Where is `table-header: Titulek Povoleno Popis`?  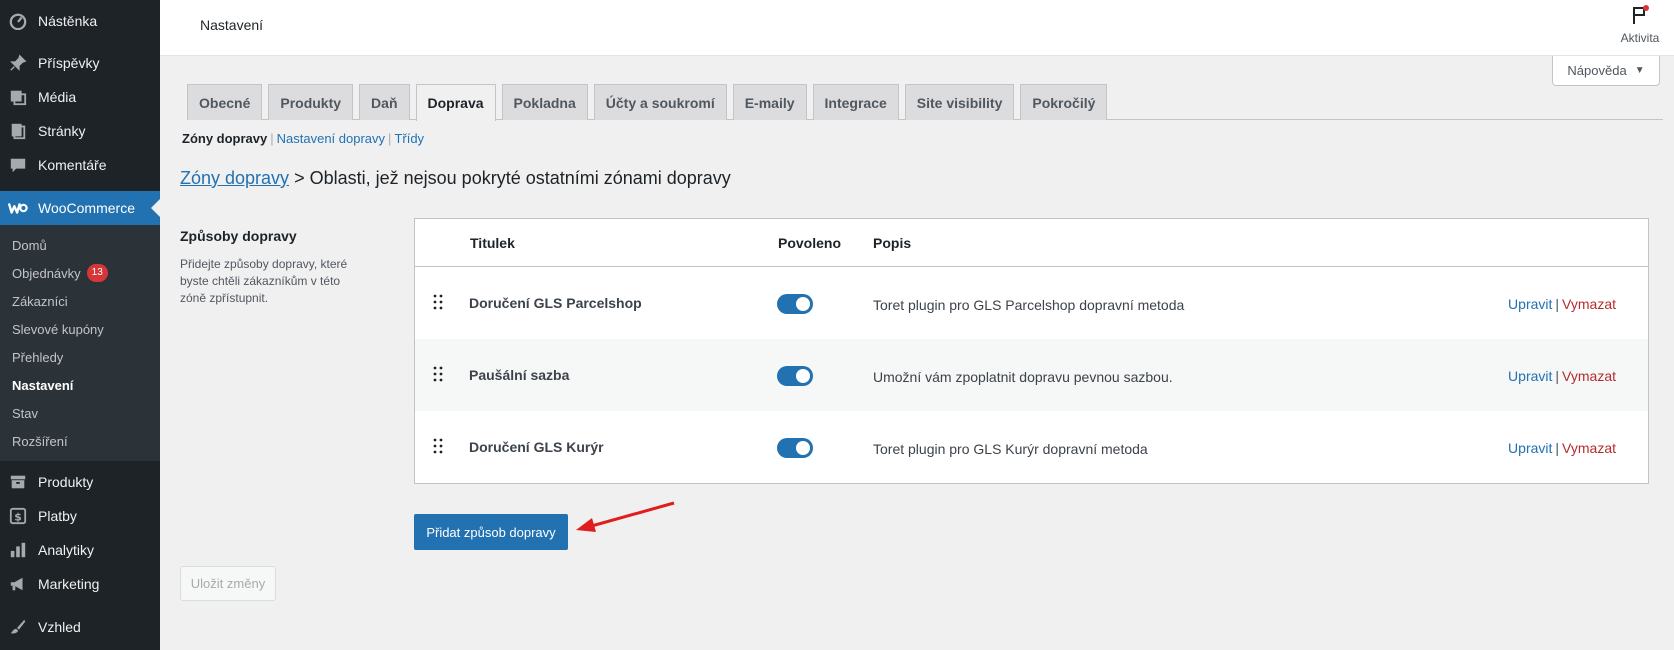
table-header: Titulek Povoleno Popis is located at coordinates (1031, 243).